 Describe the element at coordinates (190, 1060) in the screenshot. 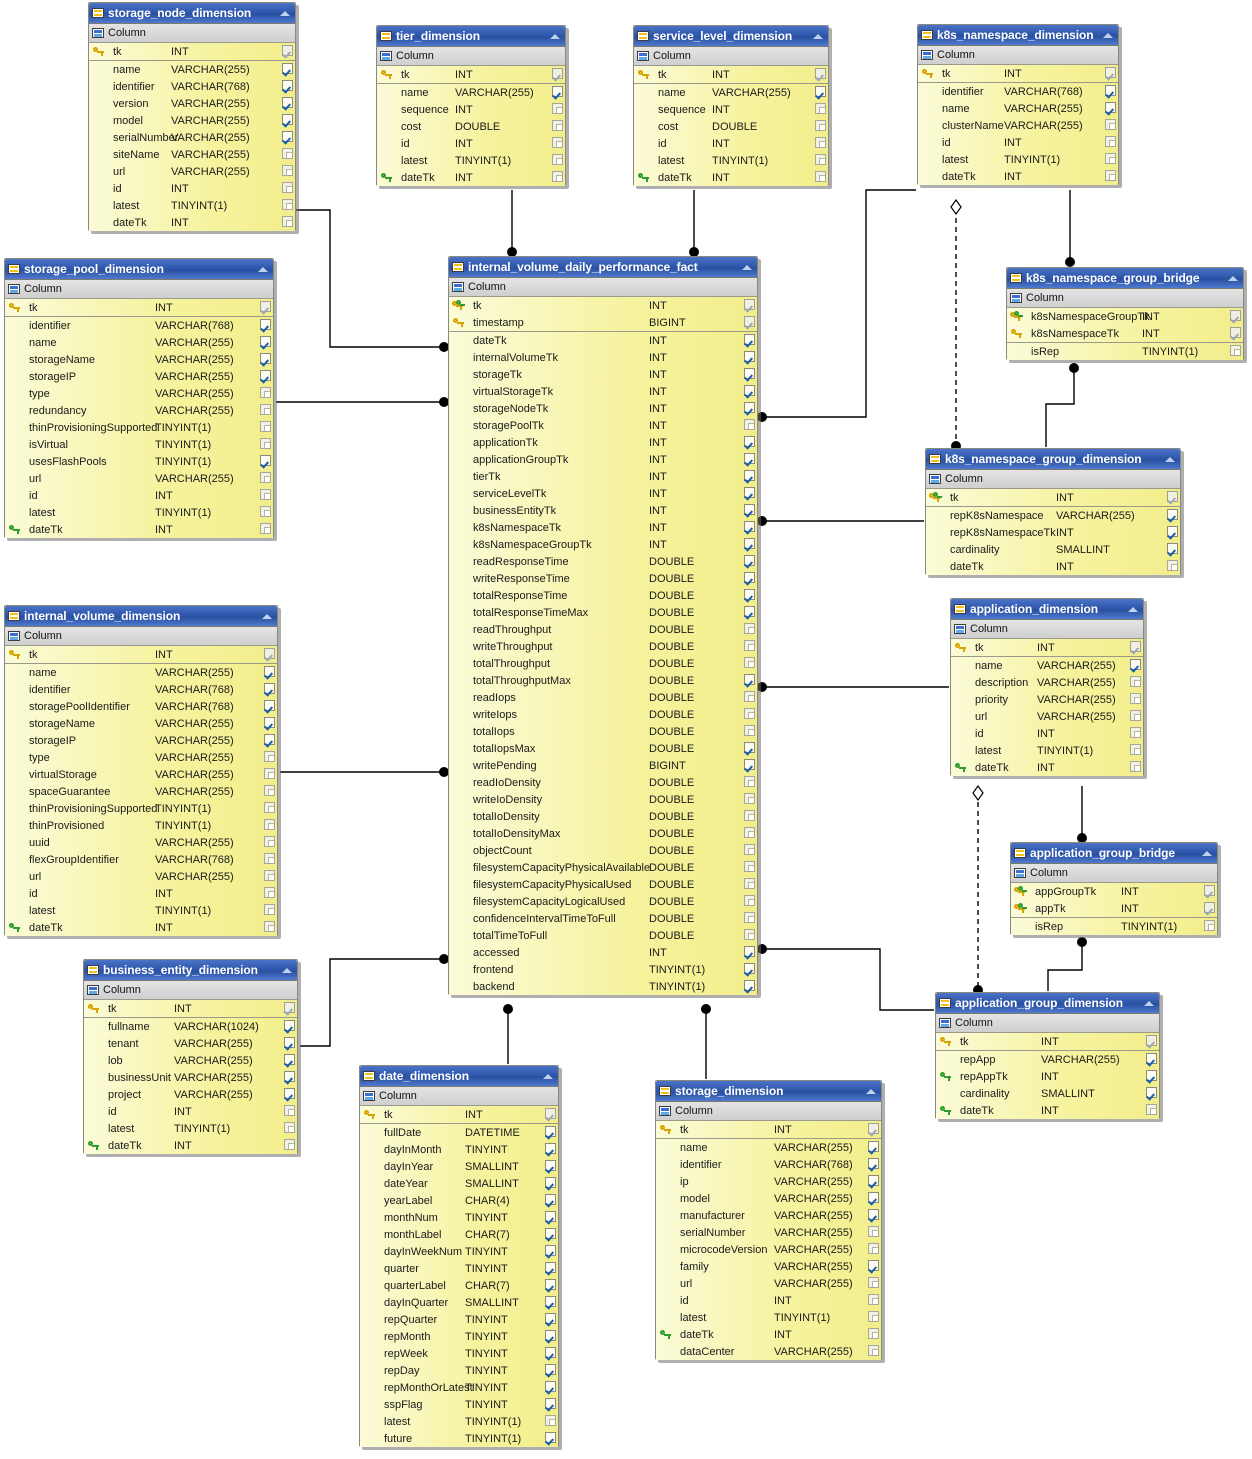

I see `table-row: lob VARCHAR(255)` at that location.